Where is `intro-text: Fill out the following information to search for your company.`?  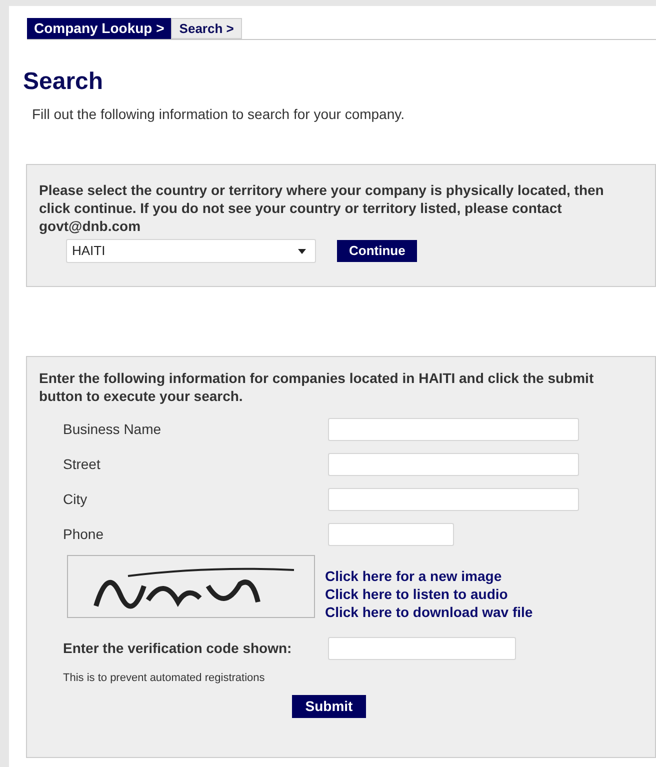 intro-text: Fill out the following information to search for your company. is located at coordinates (218, 114).